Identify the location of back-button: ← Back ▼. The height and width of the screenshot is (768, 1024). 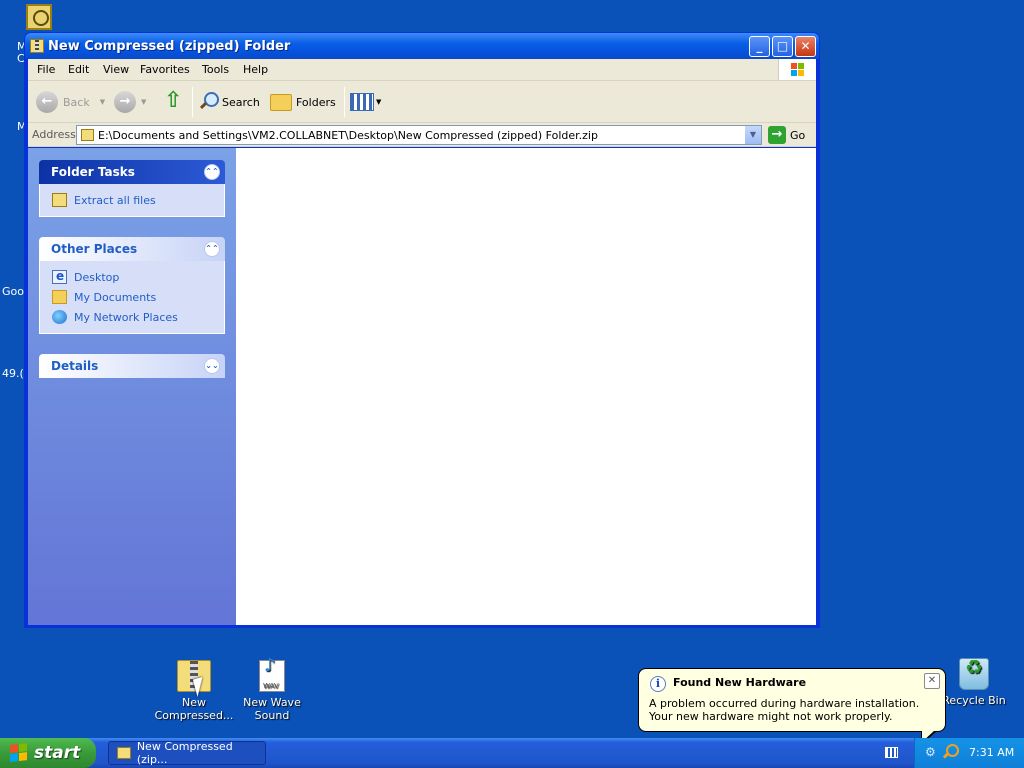
(70, 102).